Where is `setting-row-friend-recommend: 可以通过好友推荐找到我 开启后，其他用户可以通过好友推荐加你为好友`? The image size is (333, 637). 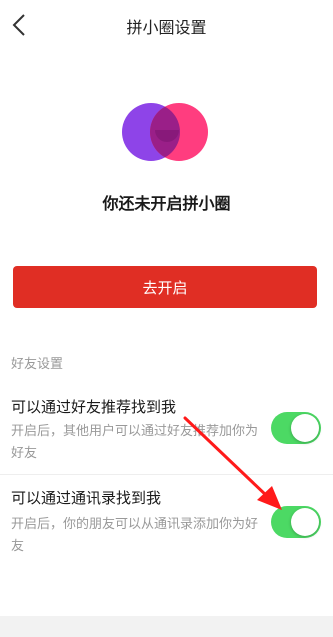
setting-row-friend-recommend: 可以通过好友推荐找到我 开启后，其他用户可以通过好友推荐加你为好友 is located at coordinates (166, 429).